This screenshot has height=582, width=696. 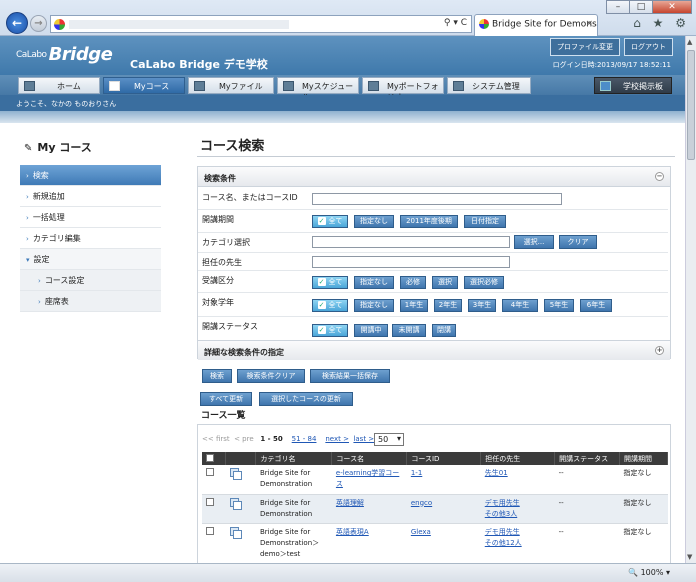 I want to click on bulk-save-button: 検索結果一括保存, so click(x=350, y=376).